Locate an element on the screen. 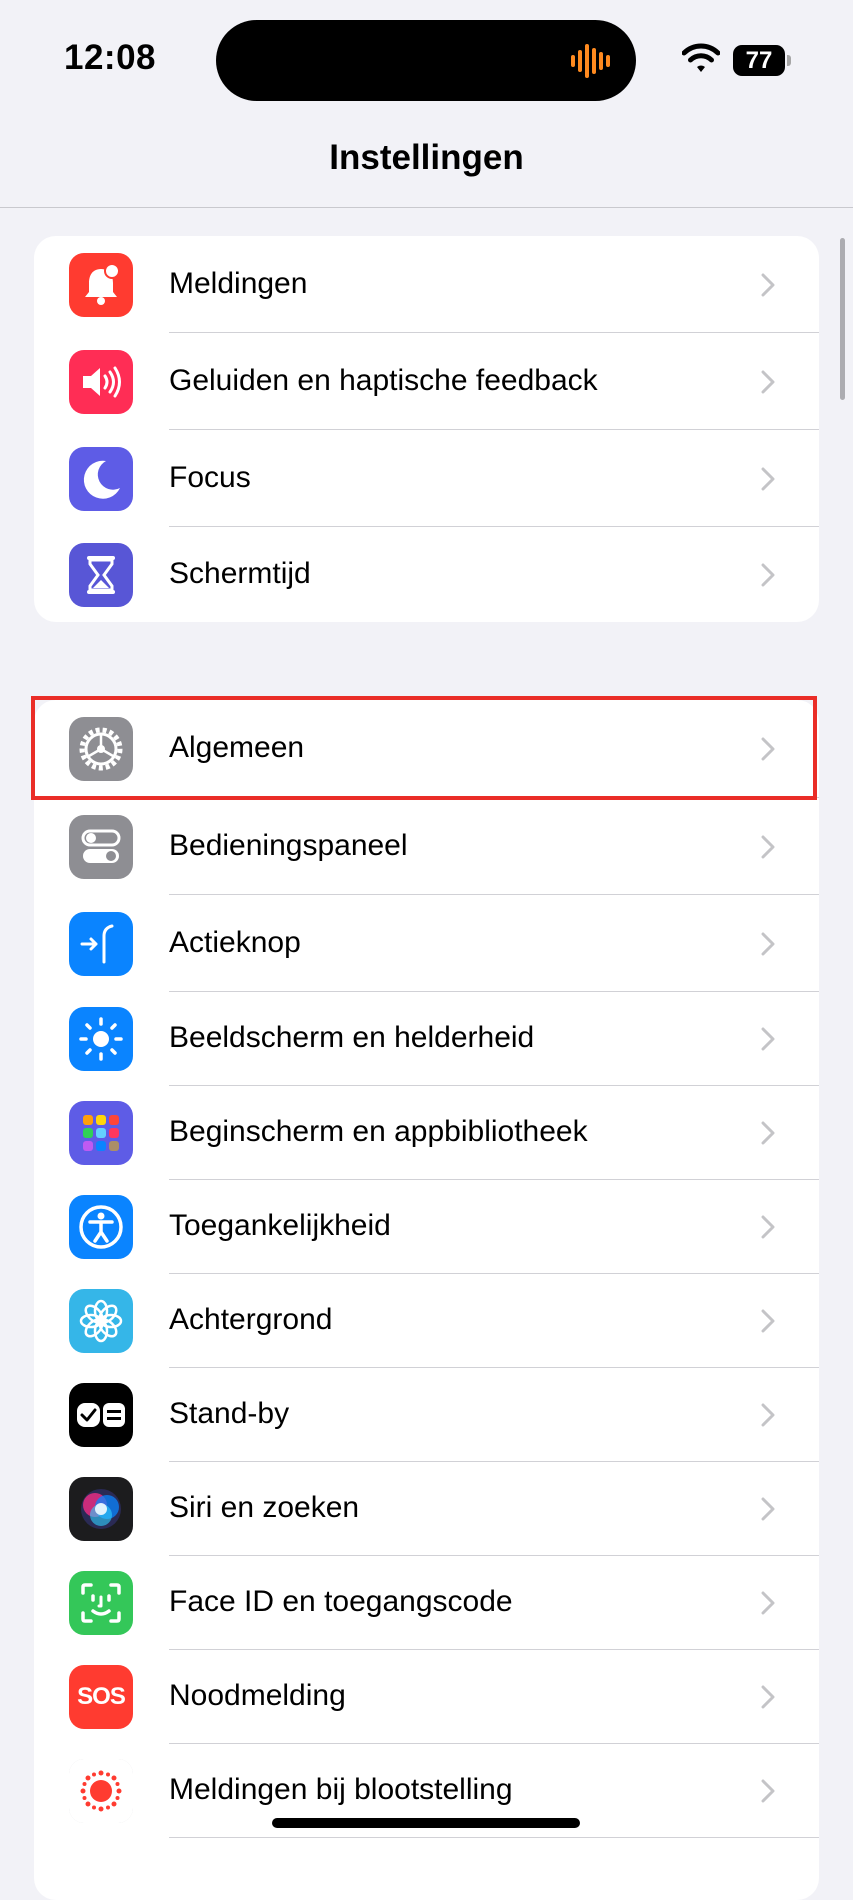 The height and width of the screenshot is (1900, 853). settings-item-bedieningspaneel: Bedieningspaneel is located at coordinates (426, 846).